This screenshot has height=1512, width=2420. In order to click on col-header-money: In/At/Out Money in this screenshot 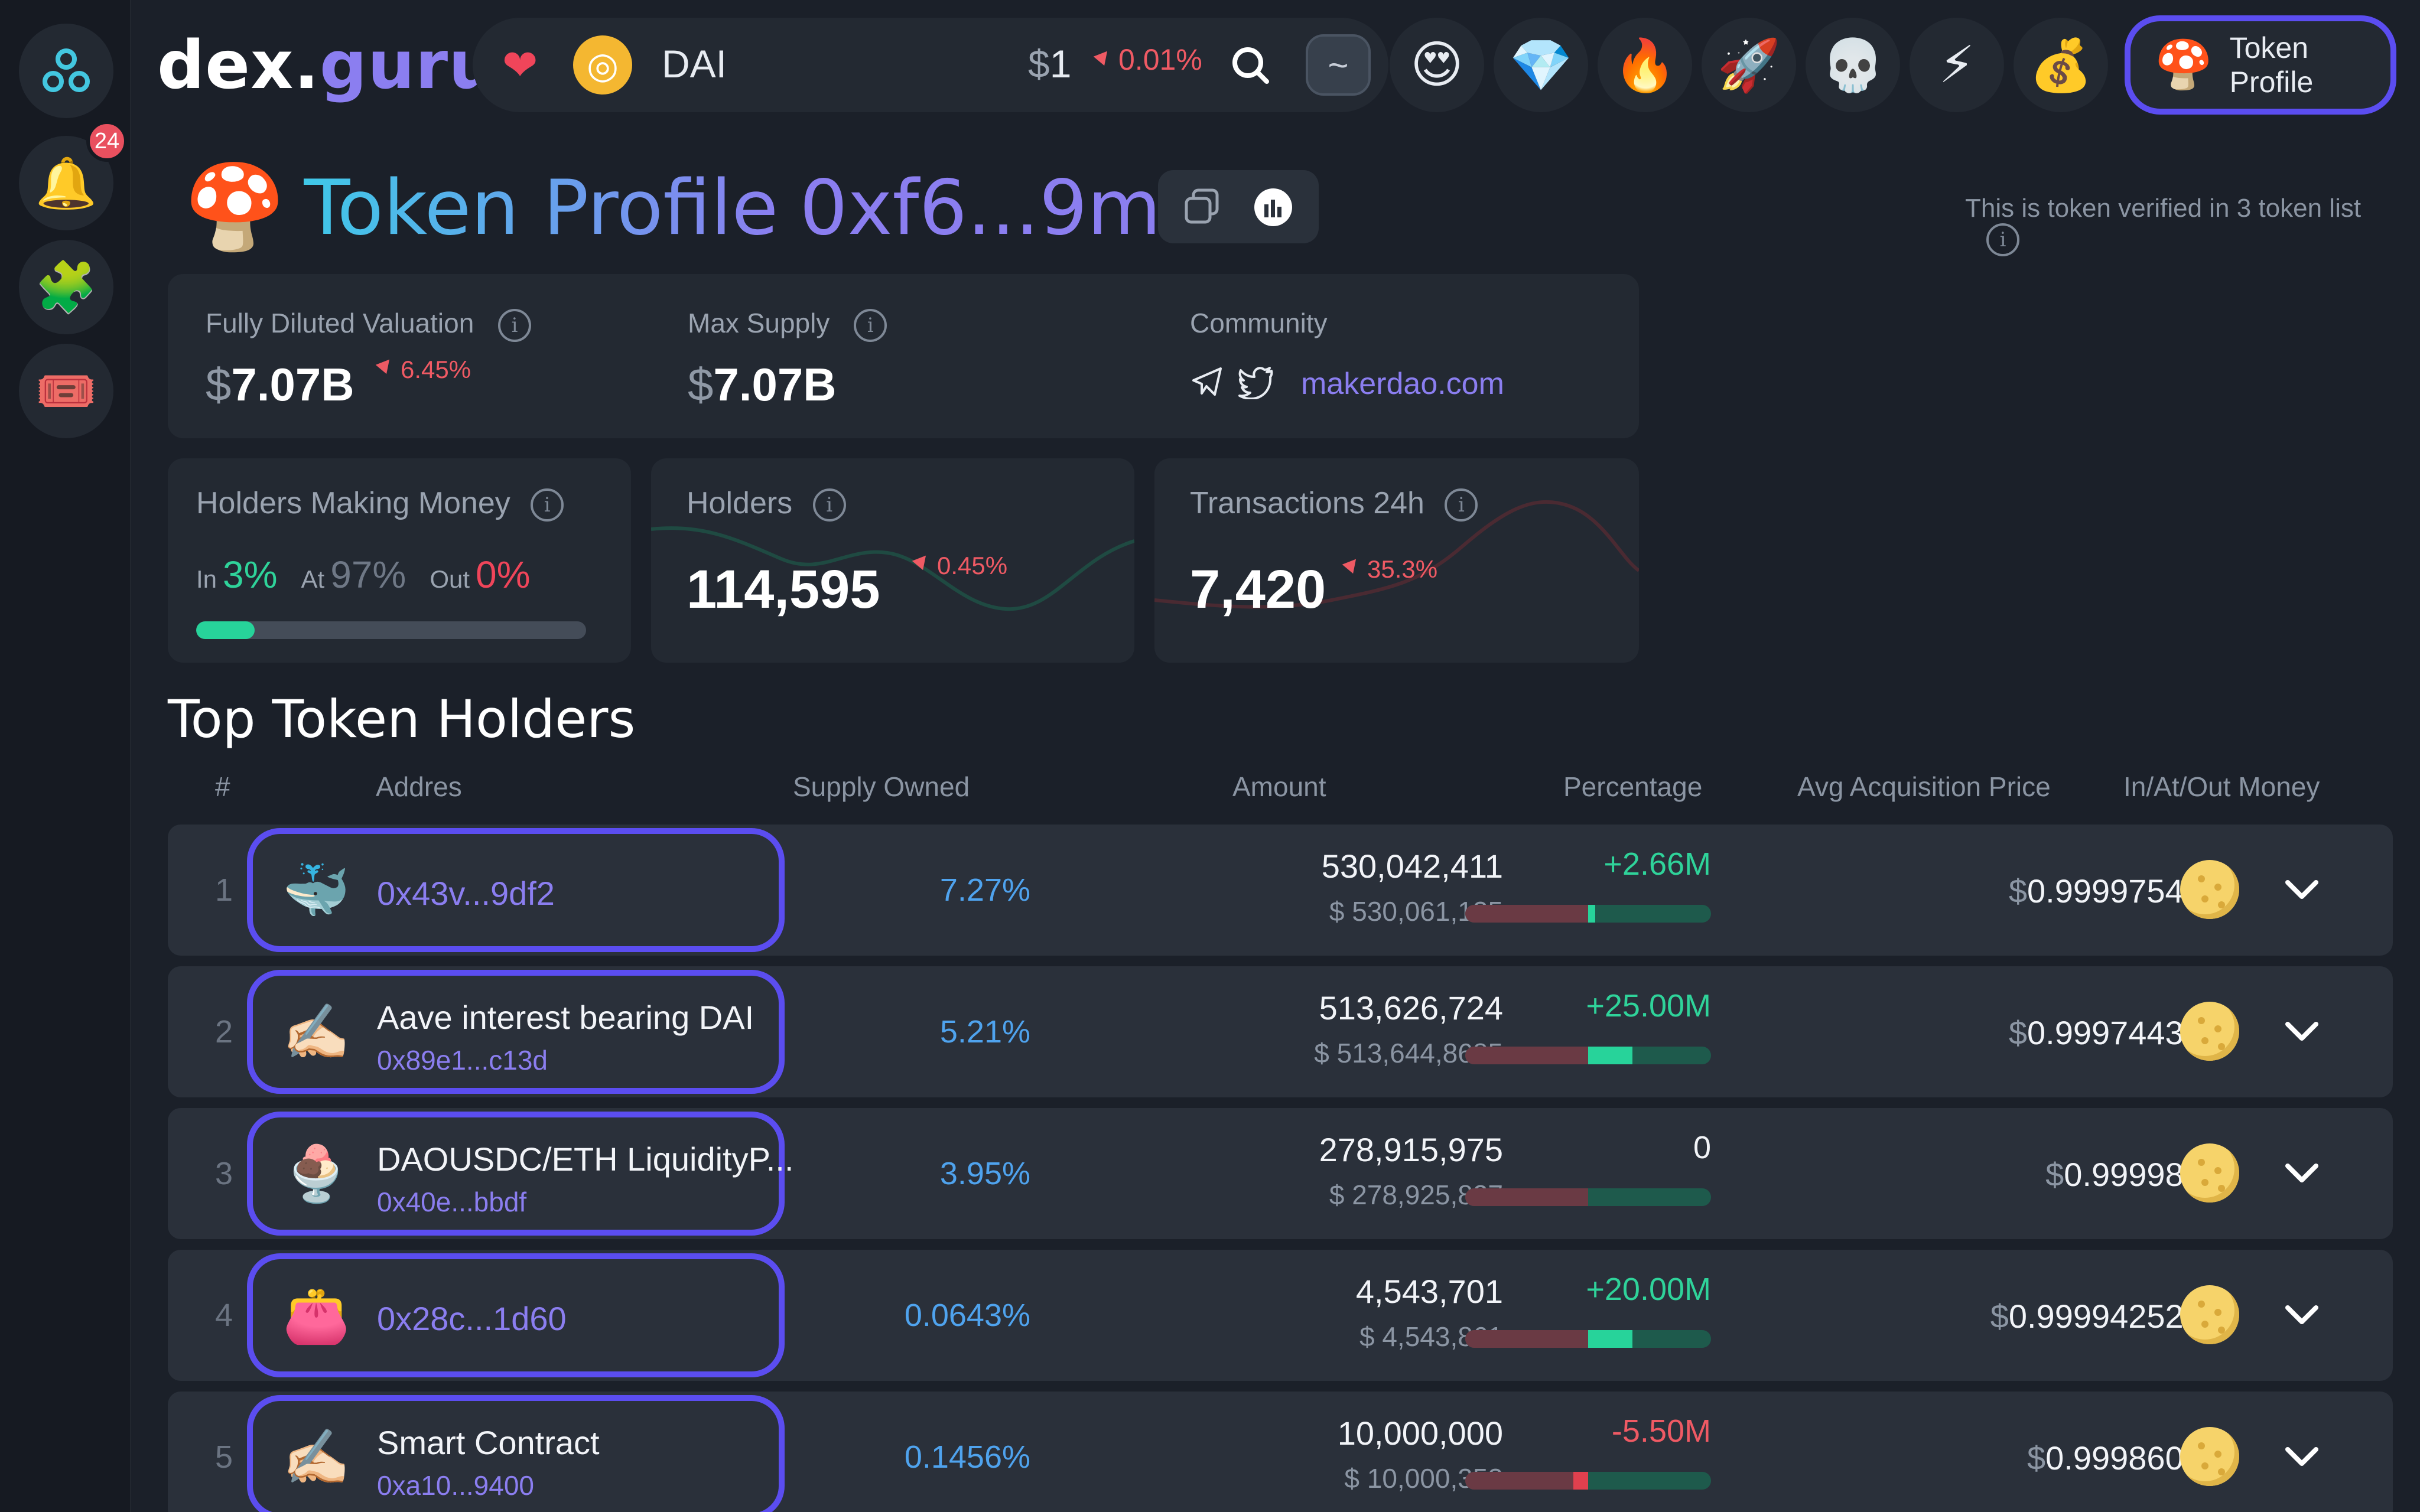, I will do `click(2221, 787)`.